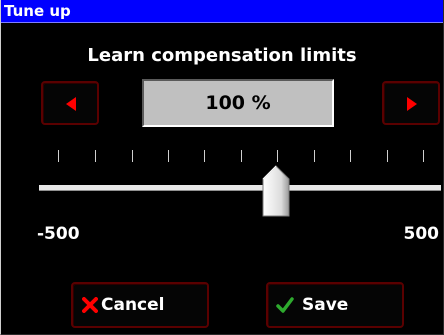  I want to click on title-bar: Tune up, so click(222, 11).